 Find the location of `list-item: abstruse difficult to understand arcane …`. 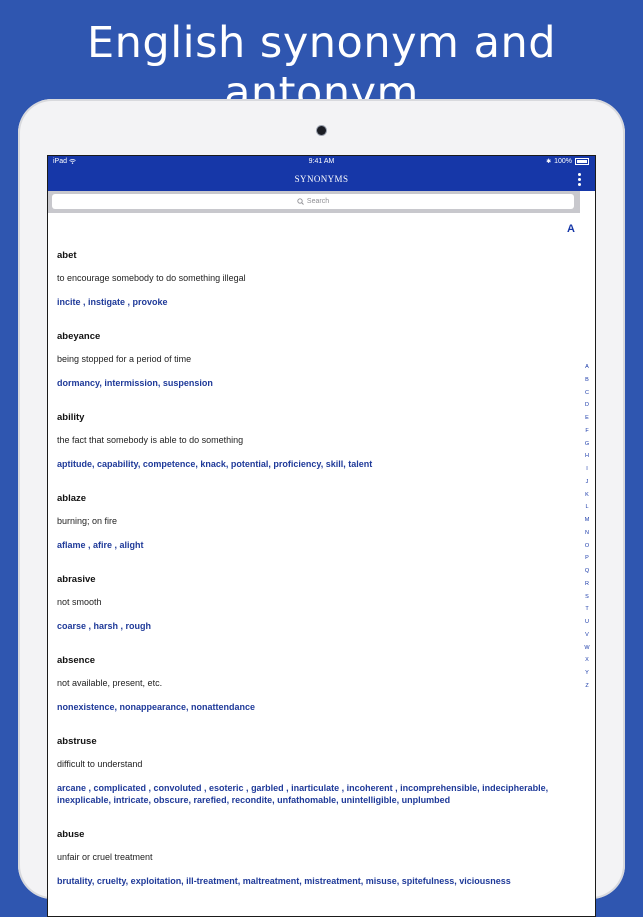

list-item: abstruse difficult to understand arcane … is located at coordinates (309, 771).